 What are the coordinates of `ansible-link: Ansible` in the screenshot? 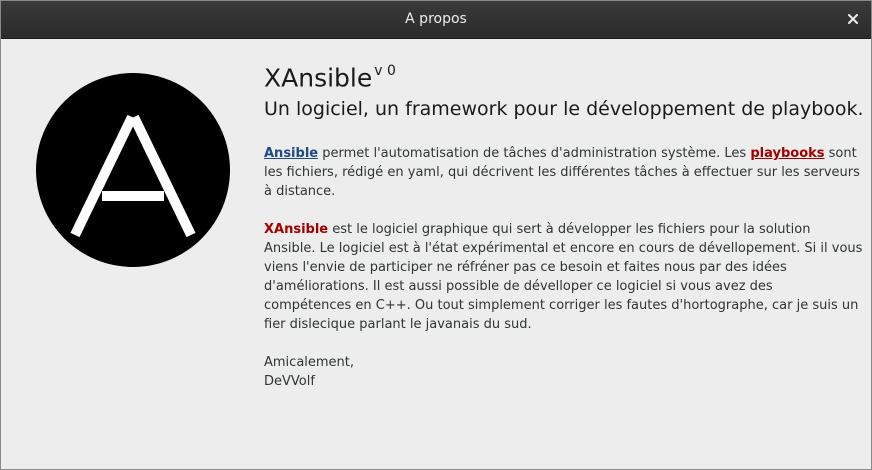 It's located at (291, 153).